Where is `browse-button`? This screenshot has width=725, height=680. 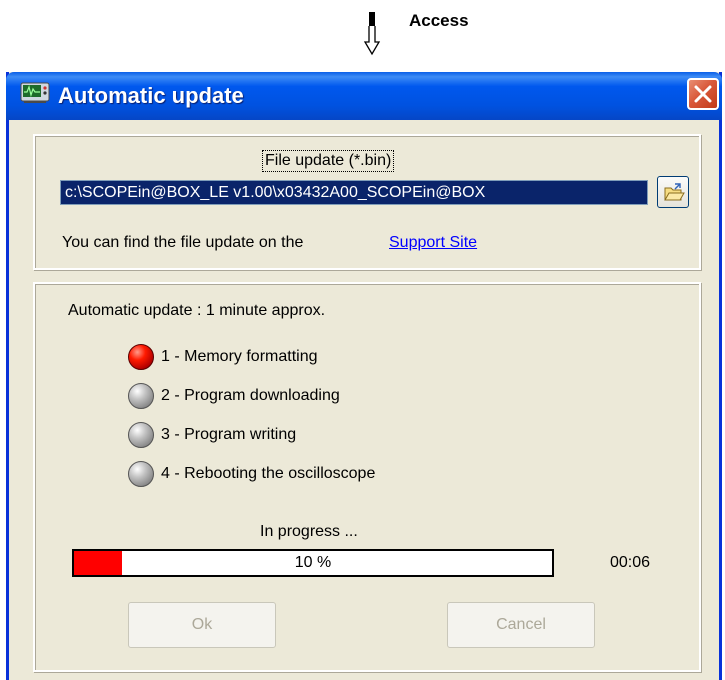 browse-button is located at coordinates (673, 192).